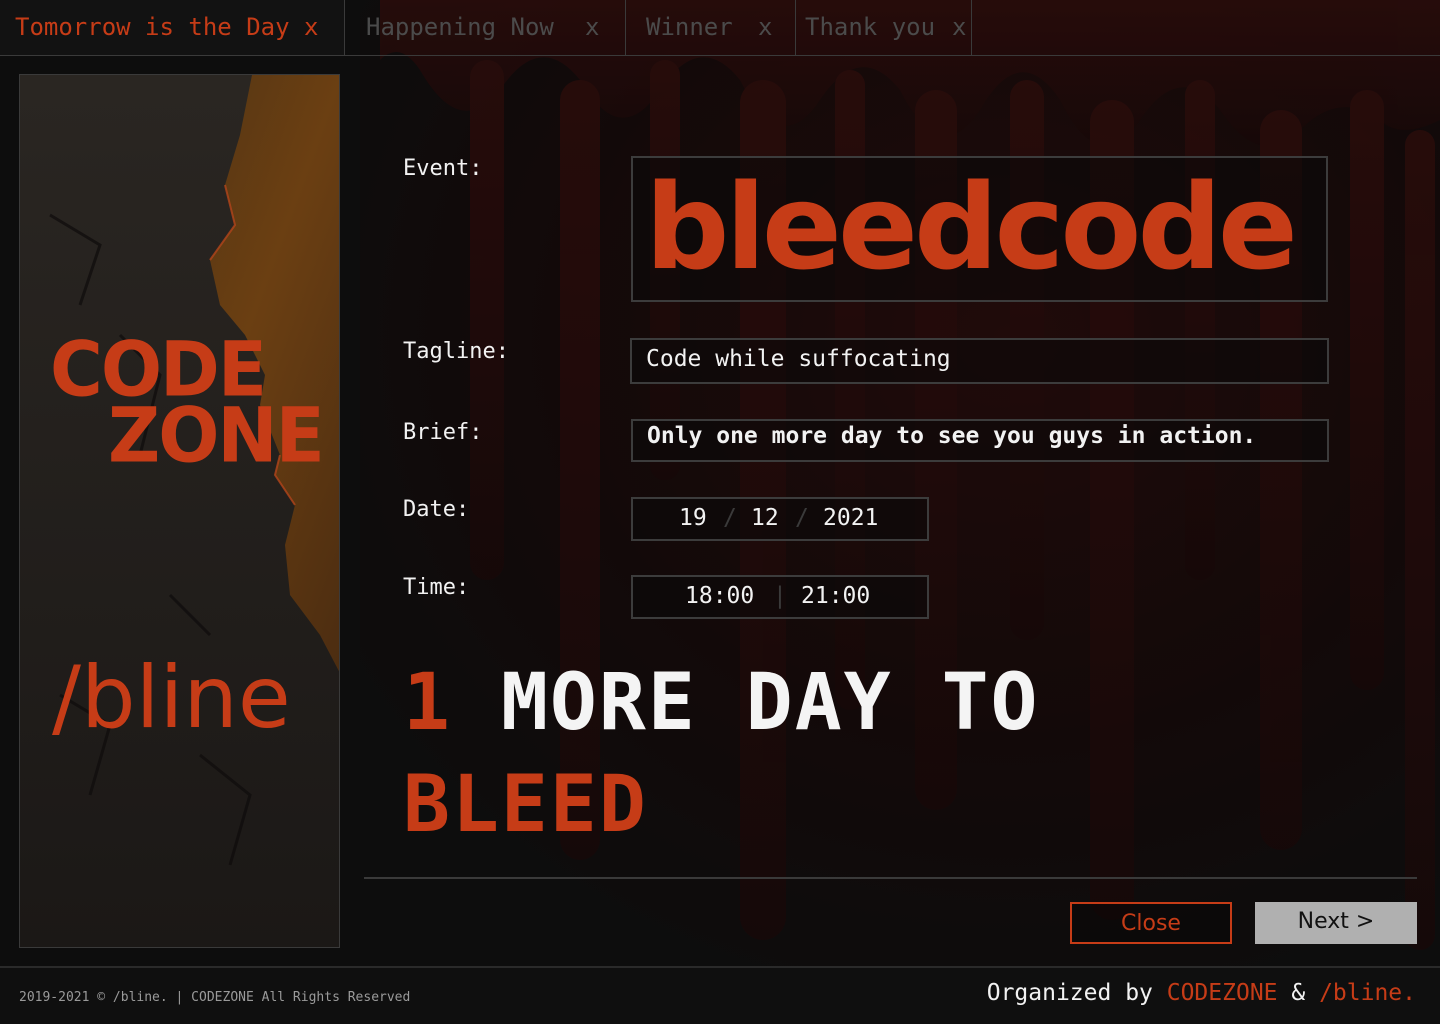 Image resolution: width=1440 pixels, height=1024 pixels. Describe the element at coordinates (443, 432) in the screenshot. I see `brief-label: Brief:` at that location.